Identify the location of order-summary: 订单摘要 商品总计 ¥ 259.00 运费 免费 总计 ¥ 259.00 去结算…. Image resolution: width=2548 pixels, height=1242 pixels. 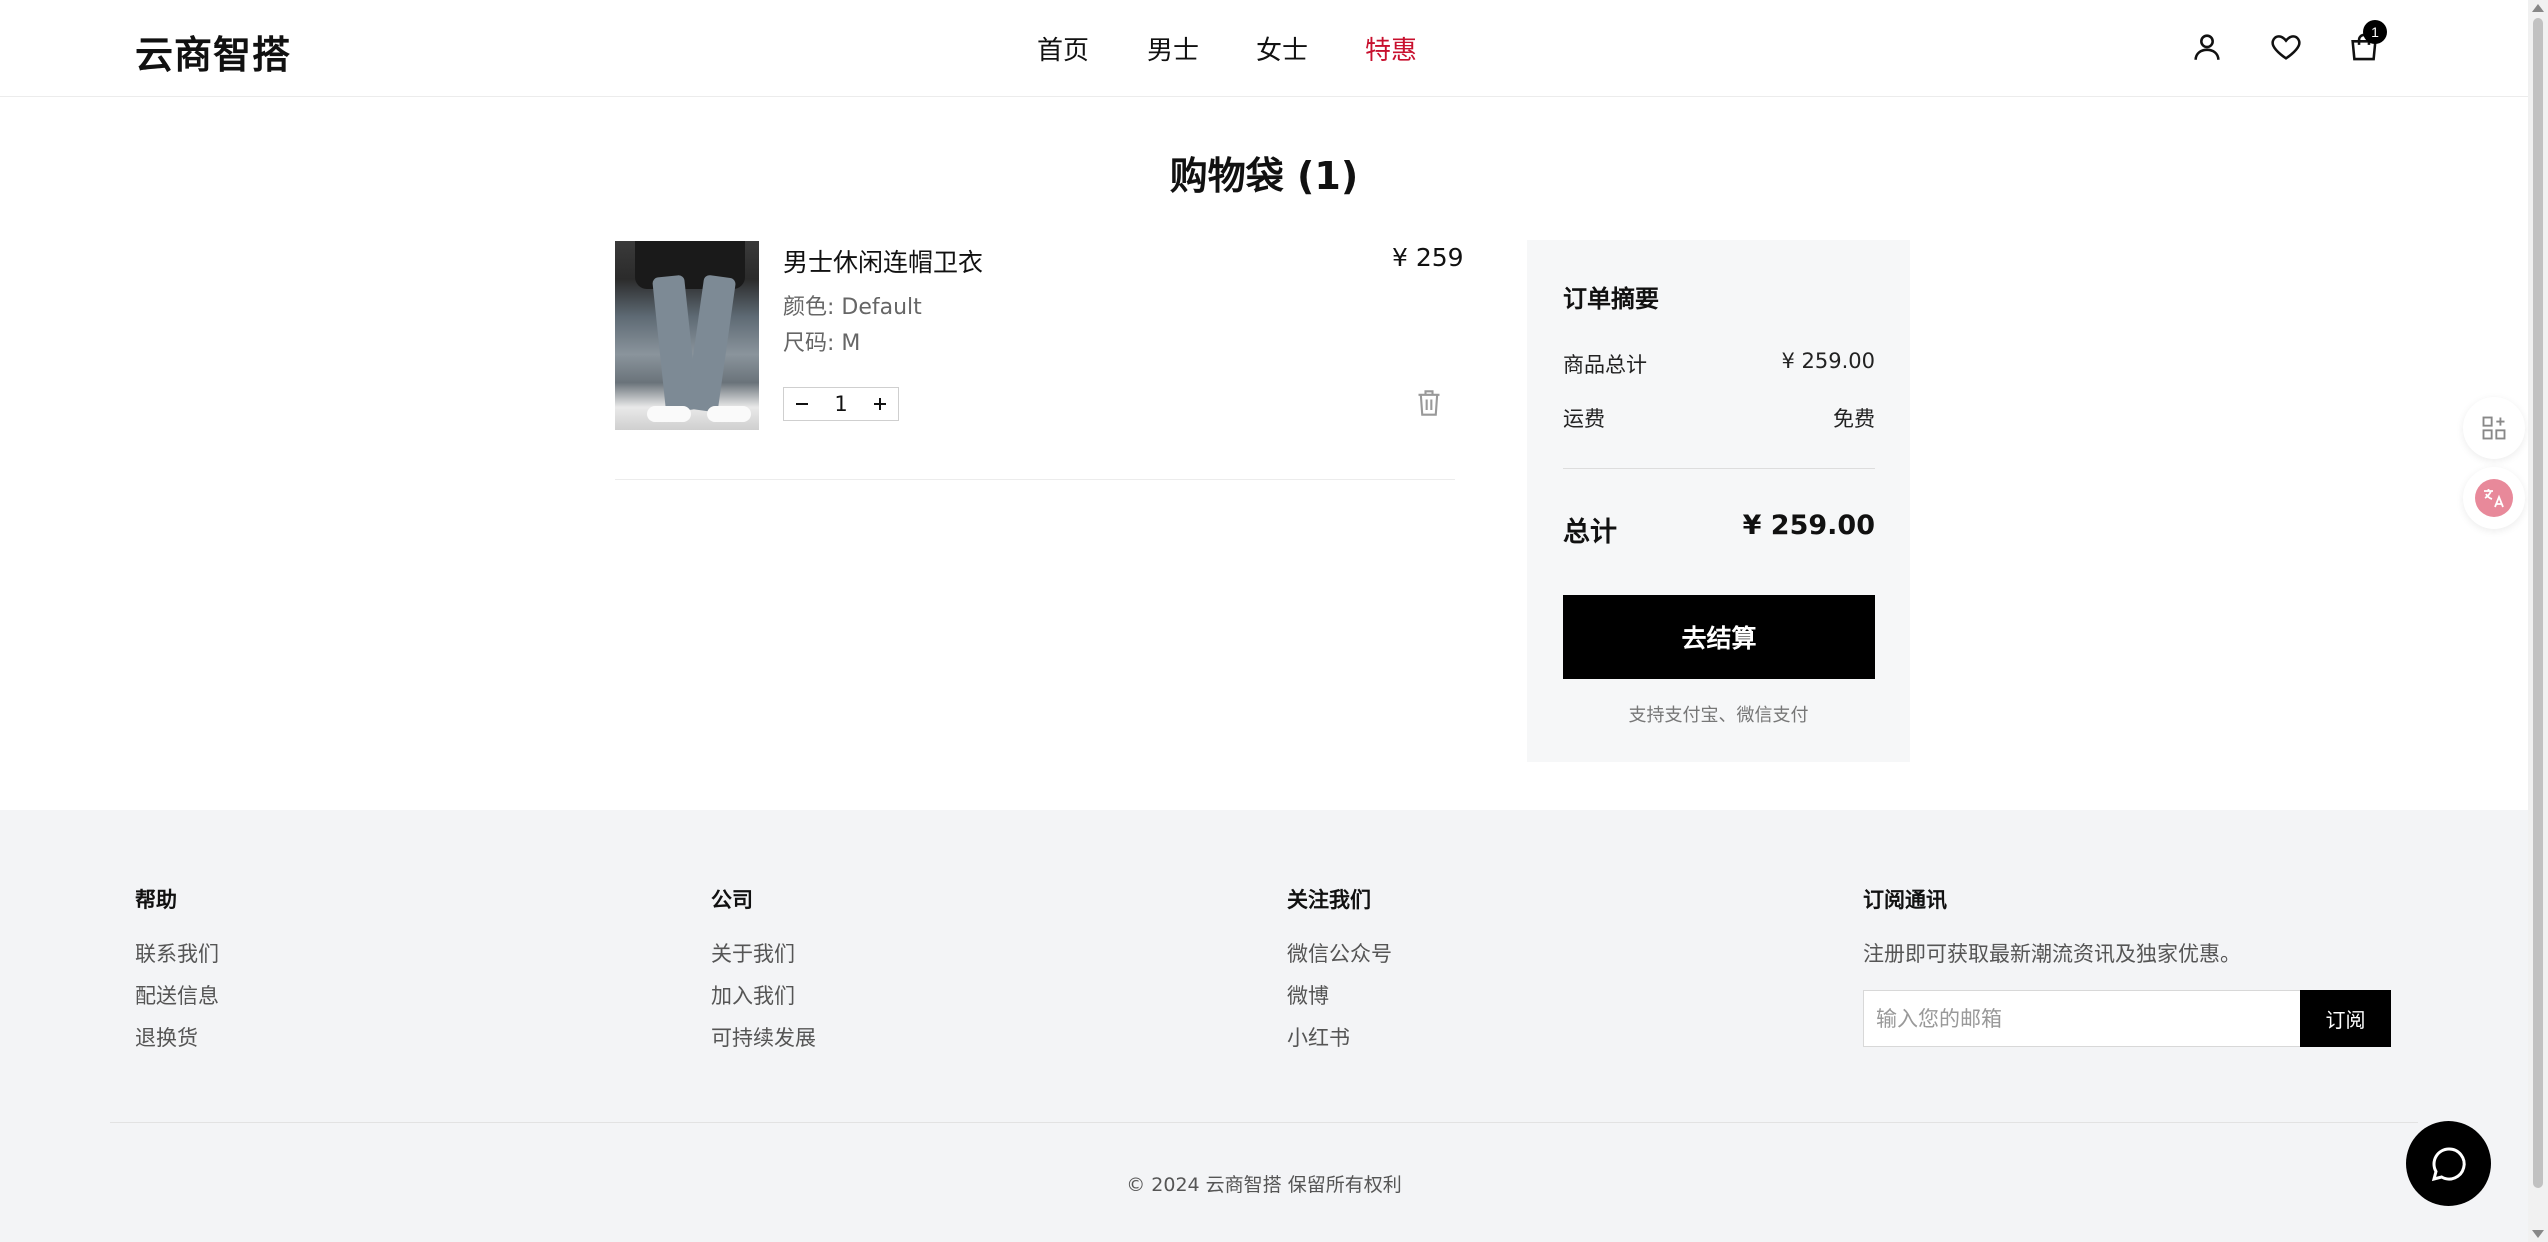
(1718, 501).